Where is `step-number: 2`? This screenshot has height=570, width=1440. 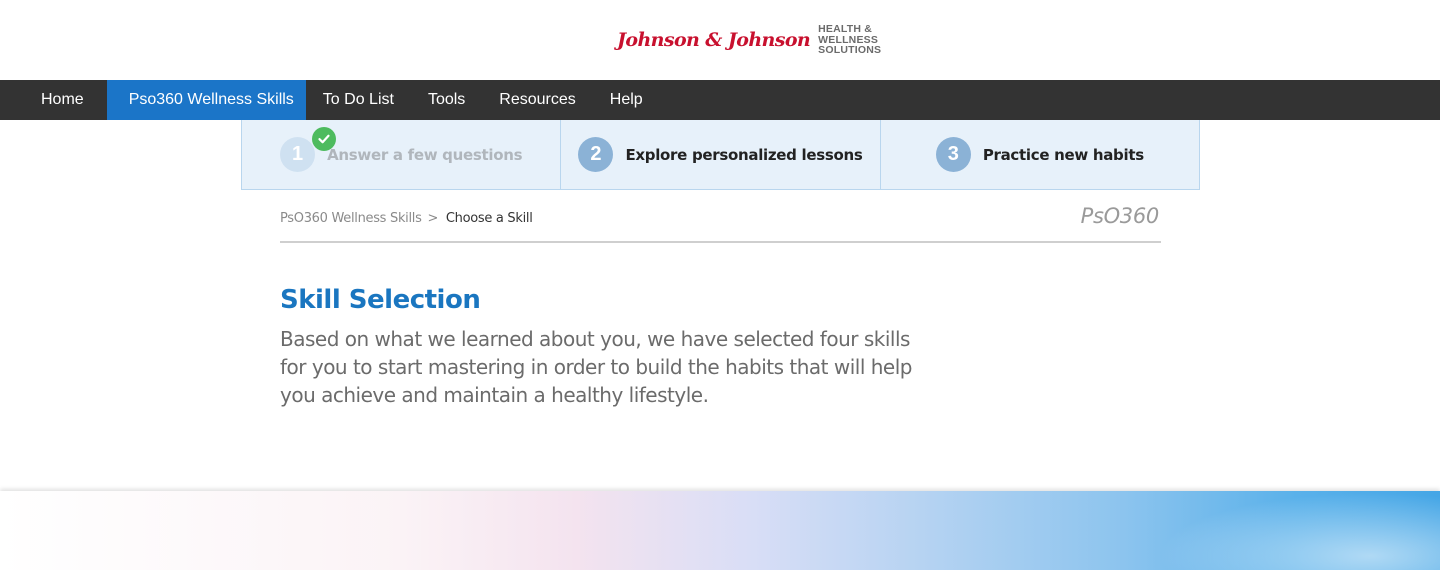
step-number: 2 is located at coordinates (596, 154).